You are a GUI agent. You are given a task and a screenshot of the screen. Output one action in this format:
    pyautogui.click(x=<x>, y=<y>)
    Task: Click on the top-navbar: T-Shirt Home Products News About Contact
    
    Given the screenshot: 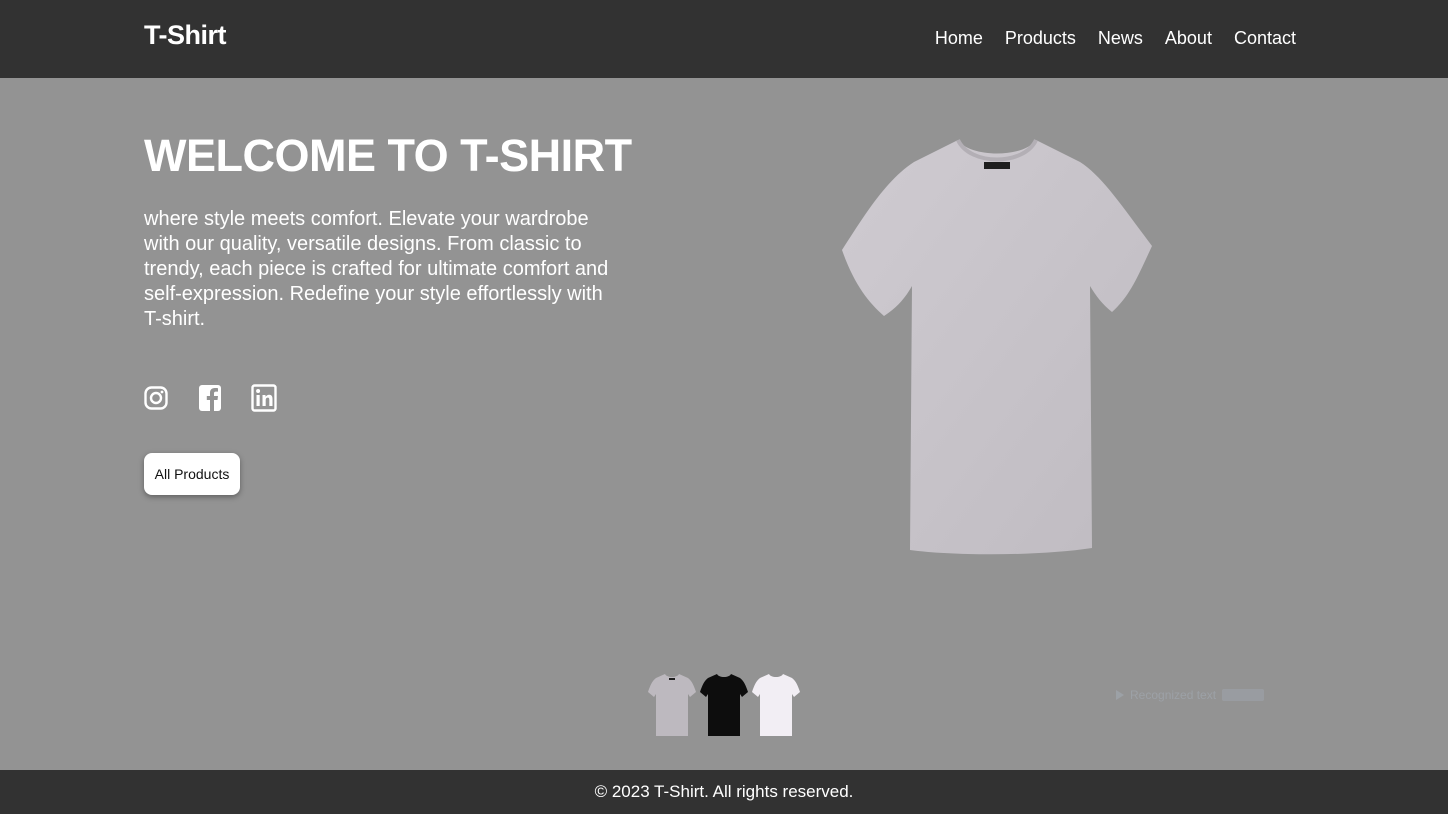 What is the action you would take?
    pyautogui.click(x=724, y=39)
    